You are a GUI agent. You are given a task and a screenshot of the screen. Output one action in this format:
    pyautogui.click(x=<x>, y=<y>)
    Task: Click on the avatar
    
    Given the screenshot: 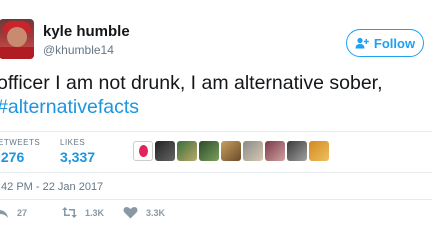 What is the action you would take?
    pyautogui.click(x=17, y=39)
    